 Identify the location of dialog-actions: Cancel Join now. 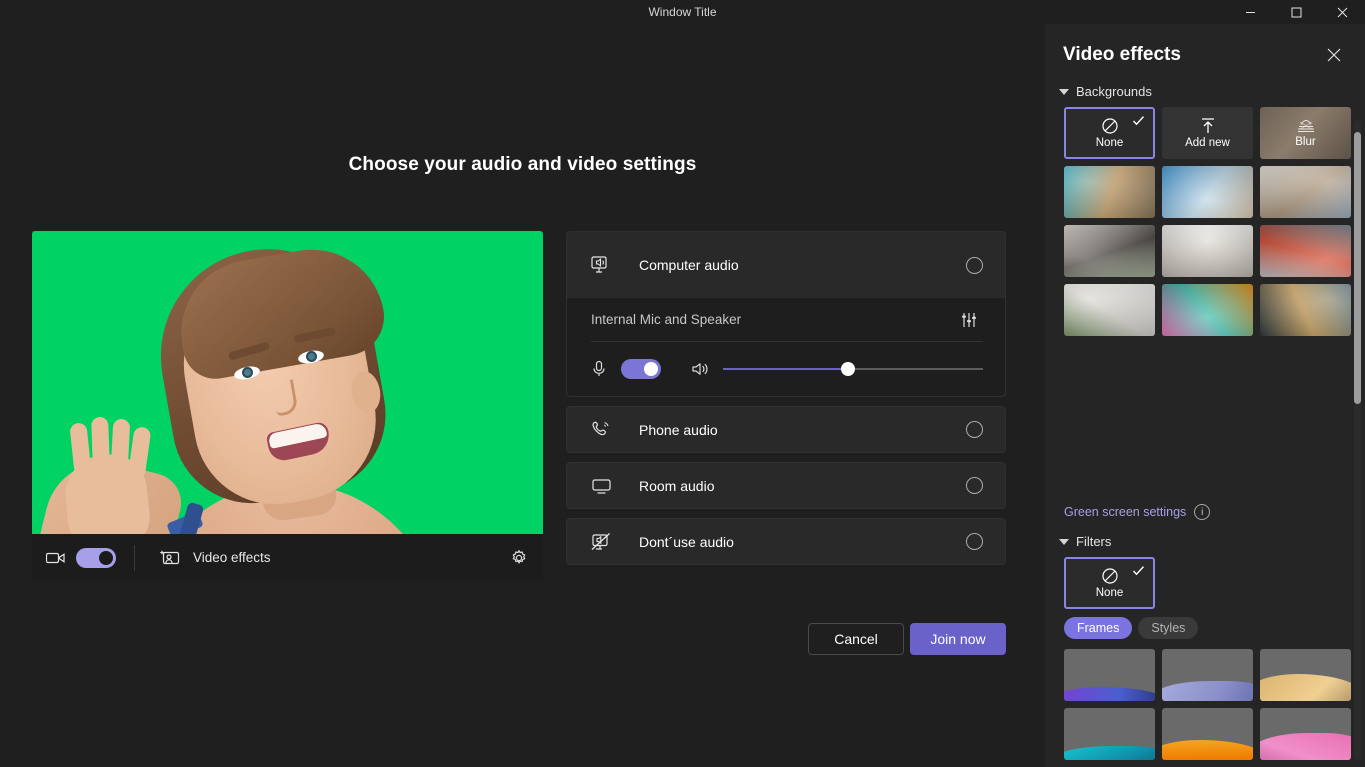
(786, 639).